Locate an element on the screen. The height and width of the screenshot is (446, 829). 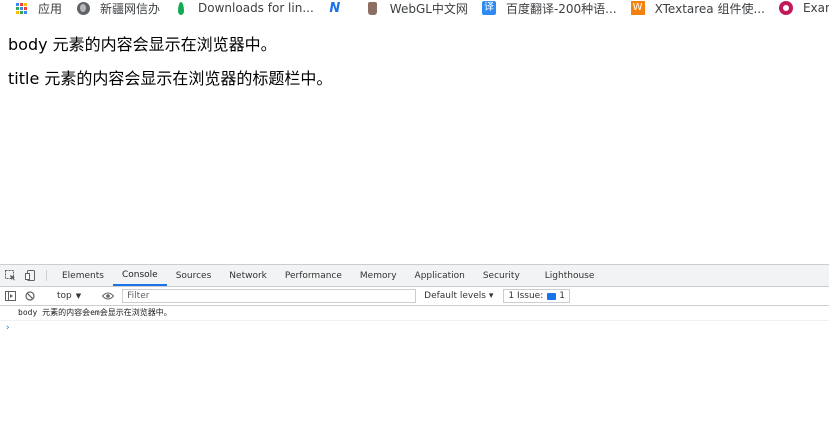
issues-button: 1 Issue: 1 is located at coordinates (536, 296).